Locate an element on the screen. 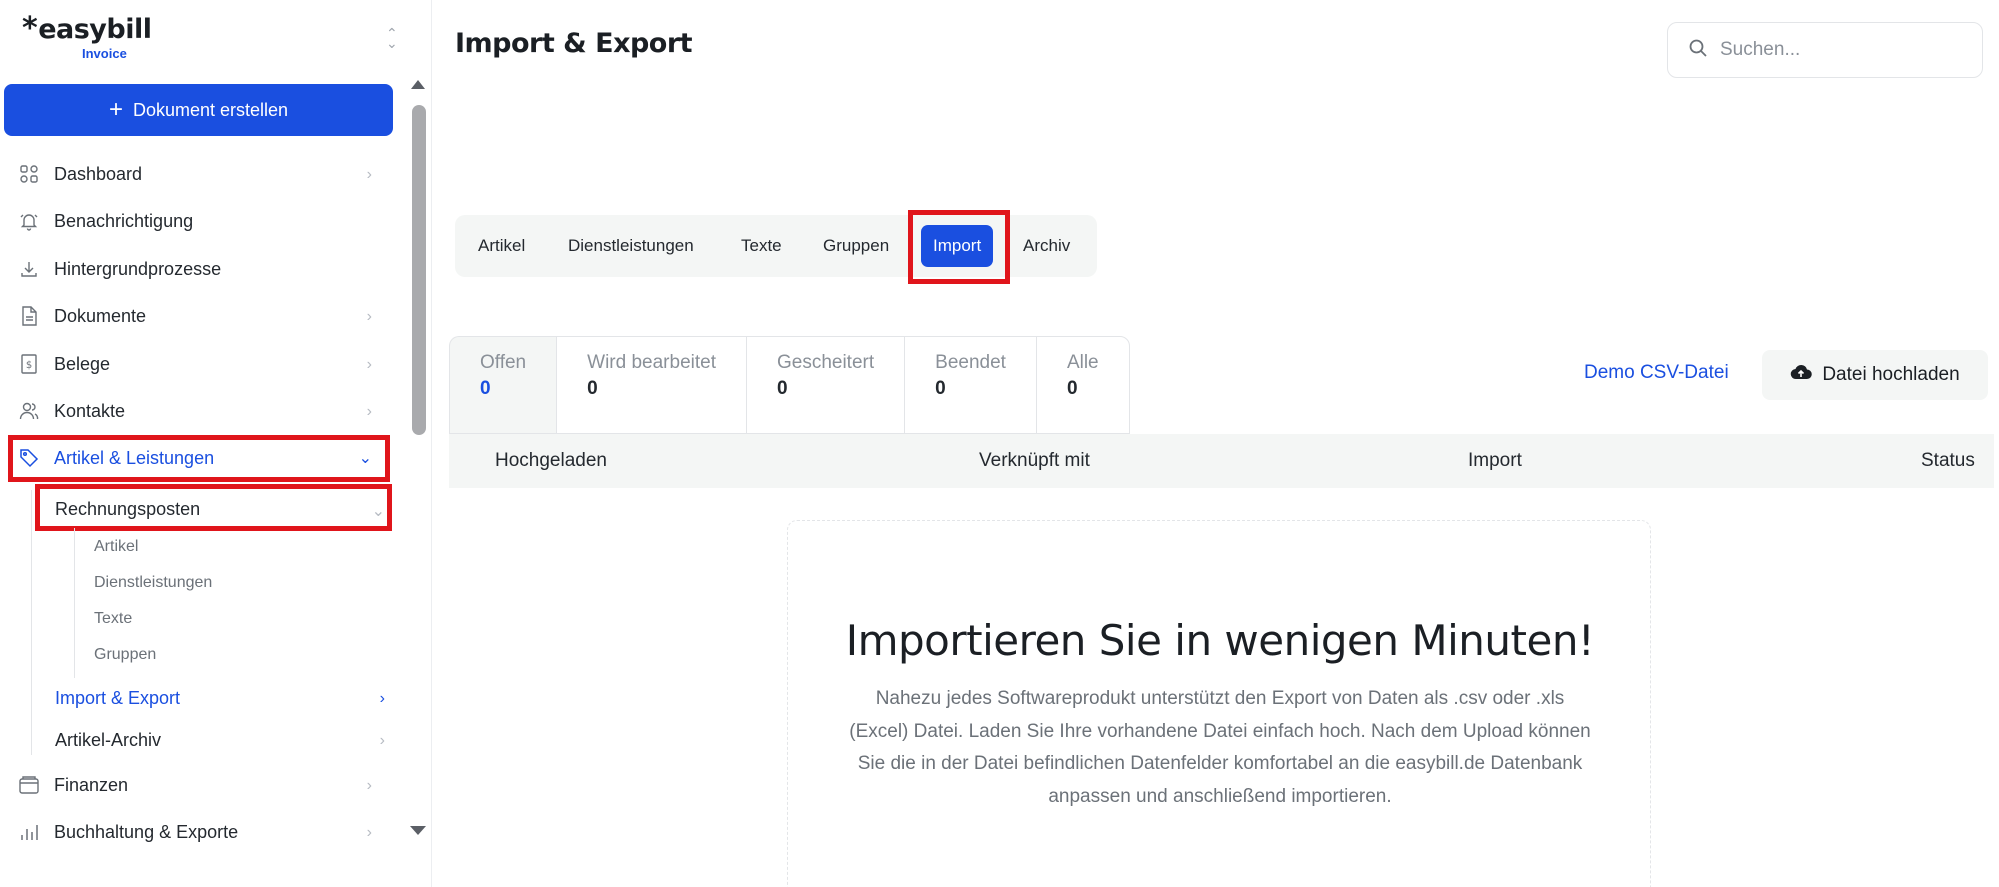 The width and height of the screenshot is (1999, 887). sidebar-item-label: Dashboard is located at coordinates (98, 173).